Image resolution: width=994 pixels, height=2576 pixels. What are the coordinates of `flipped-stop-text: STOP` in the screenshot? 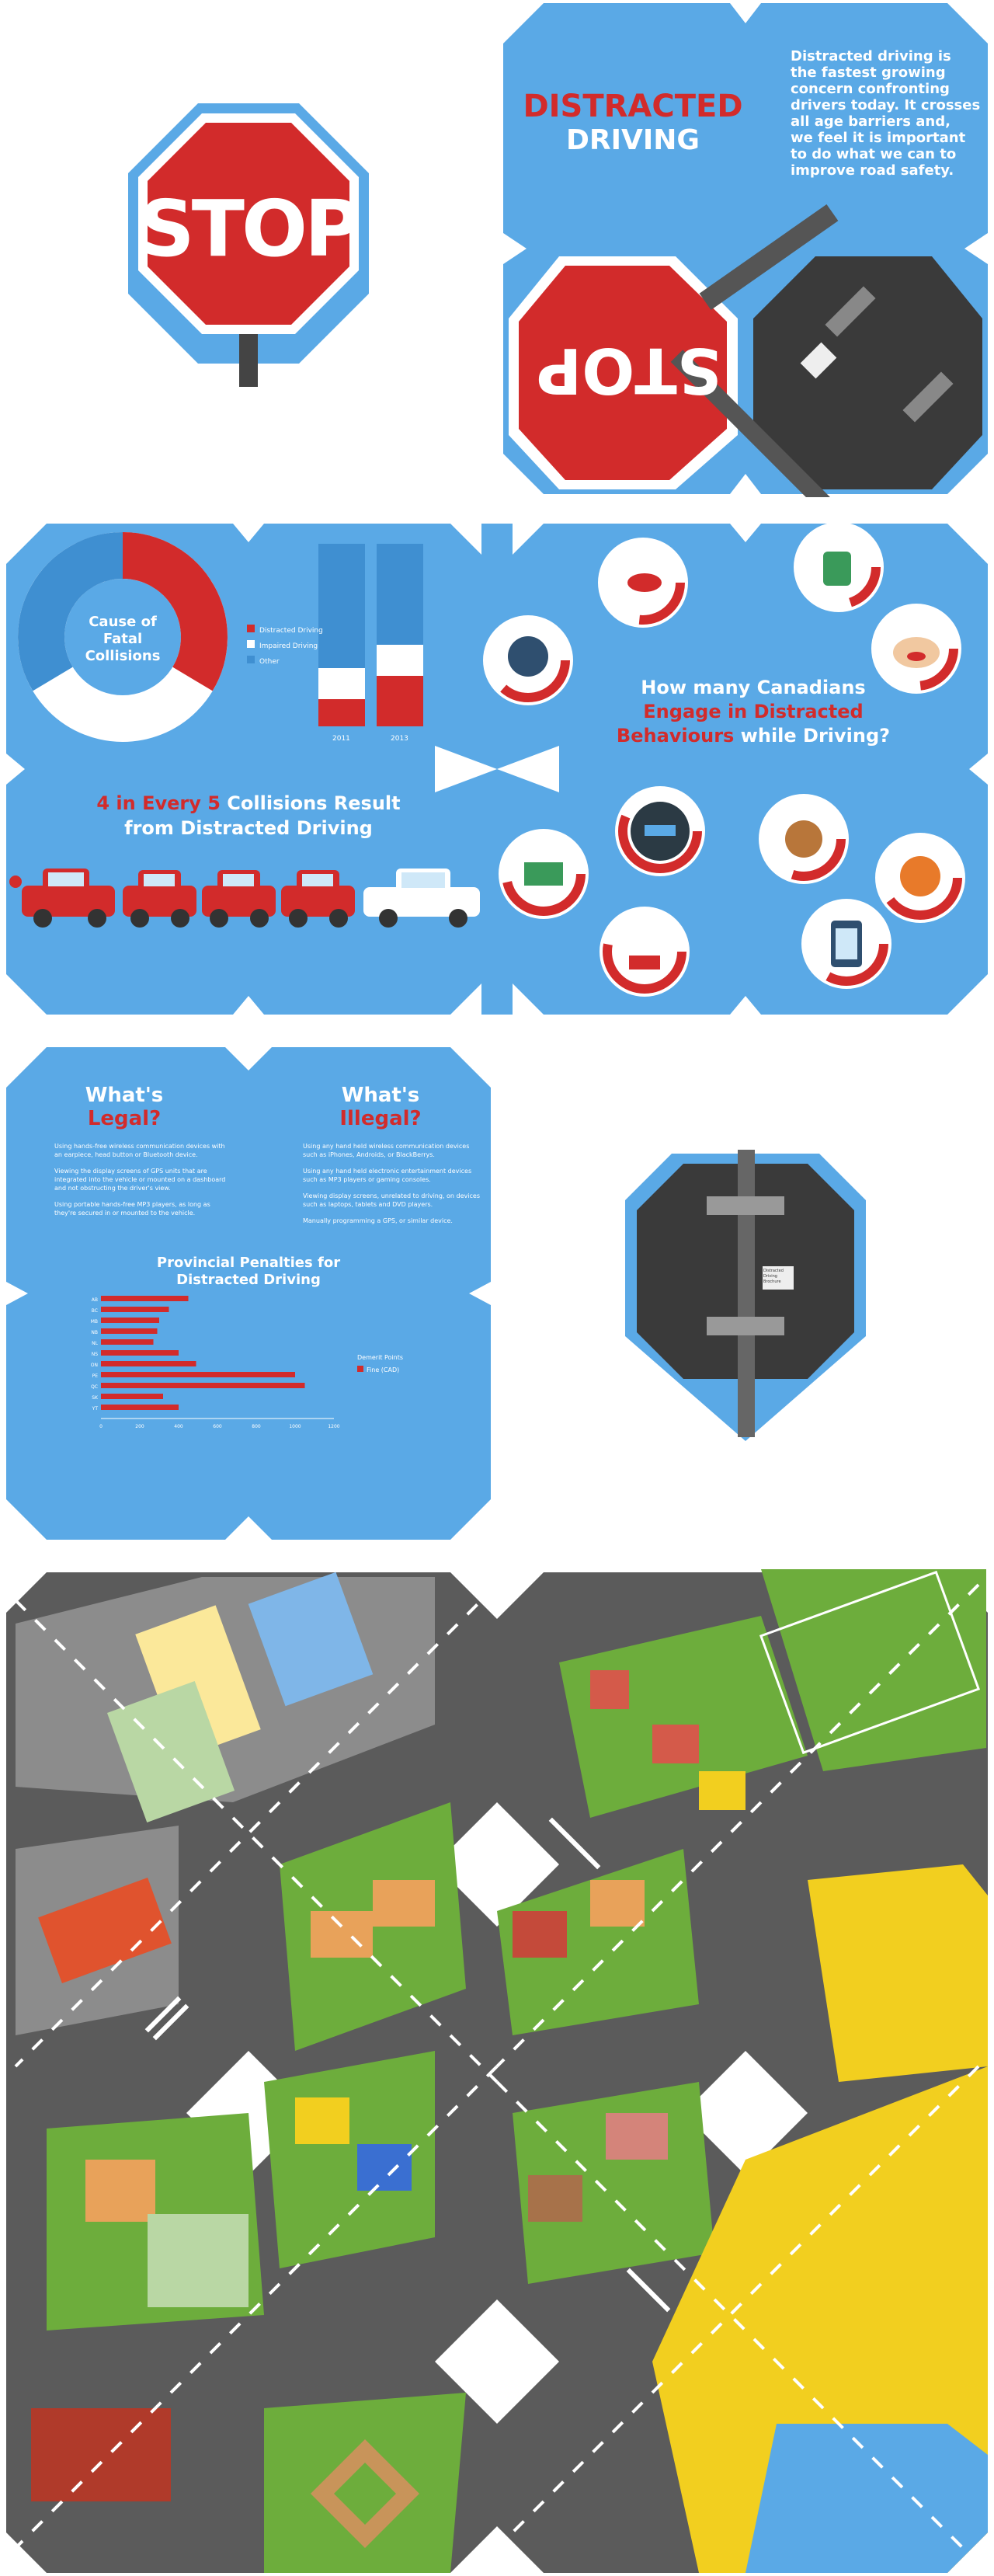 It's located at (629, 370).